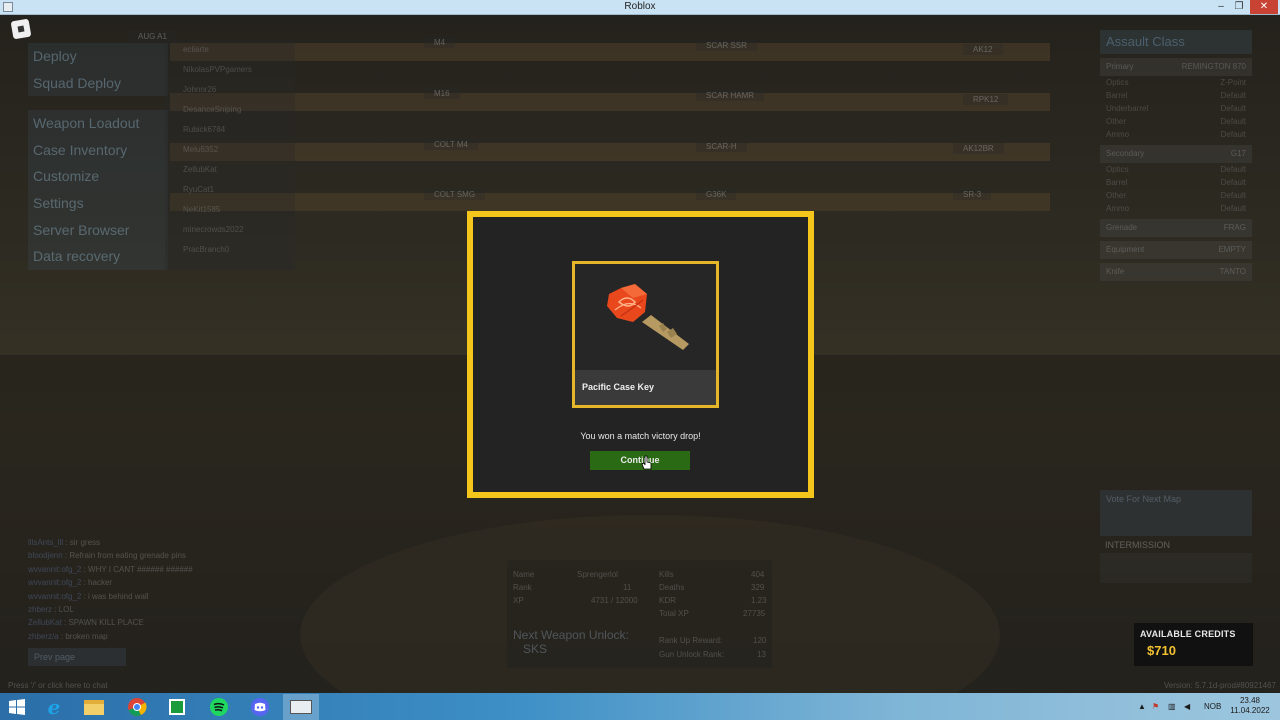 The height and width of the screenshot is (720, 1280). I want to click on system-clock: 23.48 11.04.2022, so click(1250, 706).